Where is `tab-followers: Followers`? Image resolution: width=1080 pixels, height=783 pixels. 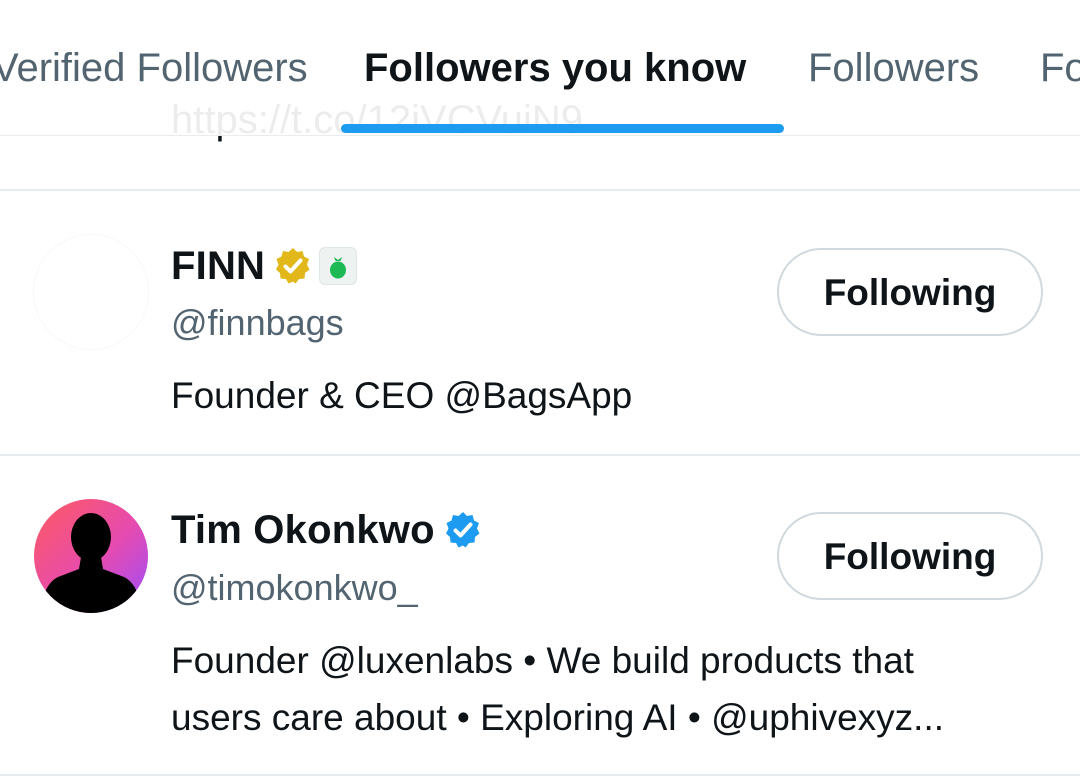 tab-followers: Followers is located at coordinates (893, 68).